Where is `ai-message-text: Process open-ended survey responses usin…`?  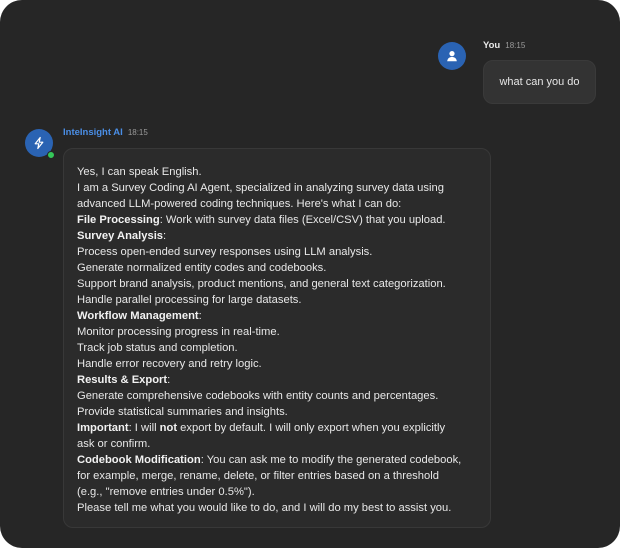
ai-message-text: Process open-ended survey responses usin… is located at coordinates (225, 252).